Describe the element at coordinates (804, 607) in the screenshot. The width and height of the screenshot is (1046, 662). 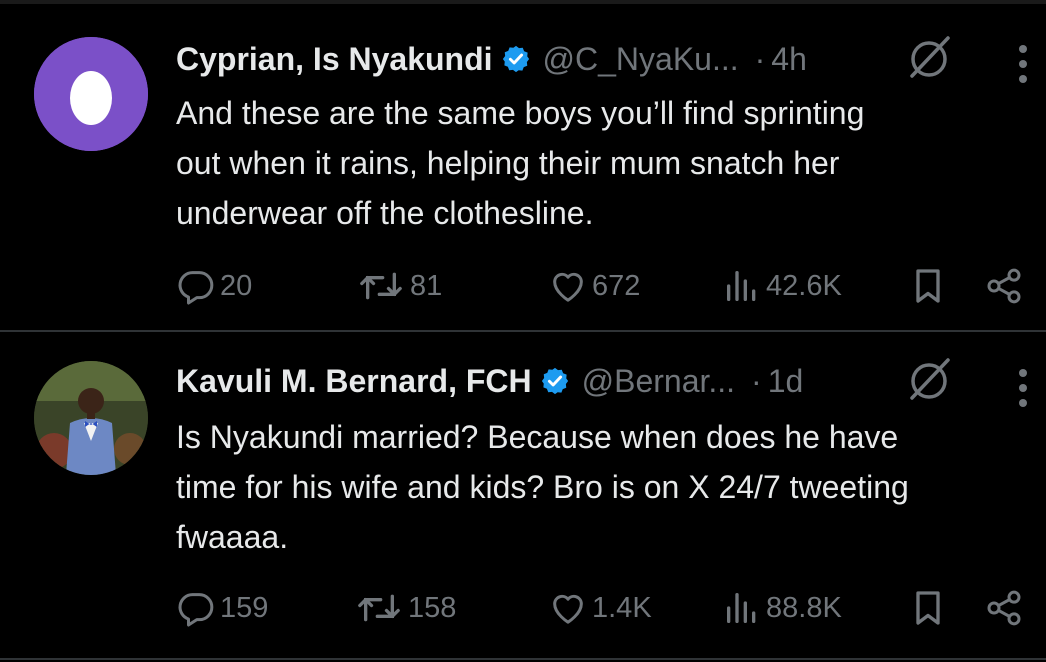
I see `views-count: 88.8K` at that location.